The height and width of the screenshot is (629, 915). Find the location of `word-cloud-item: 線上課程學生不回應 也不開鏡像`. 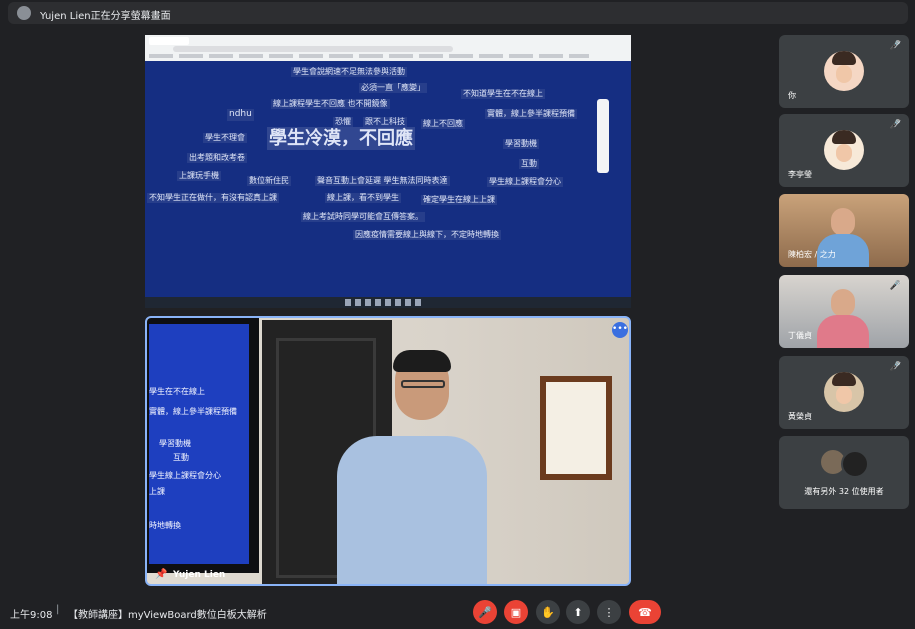

word-cloud-item: 線上課程學生不回應 也不開鏡像 is located at coordinates (330, 104).